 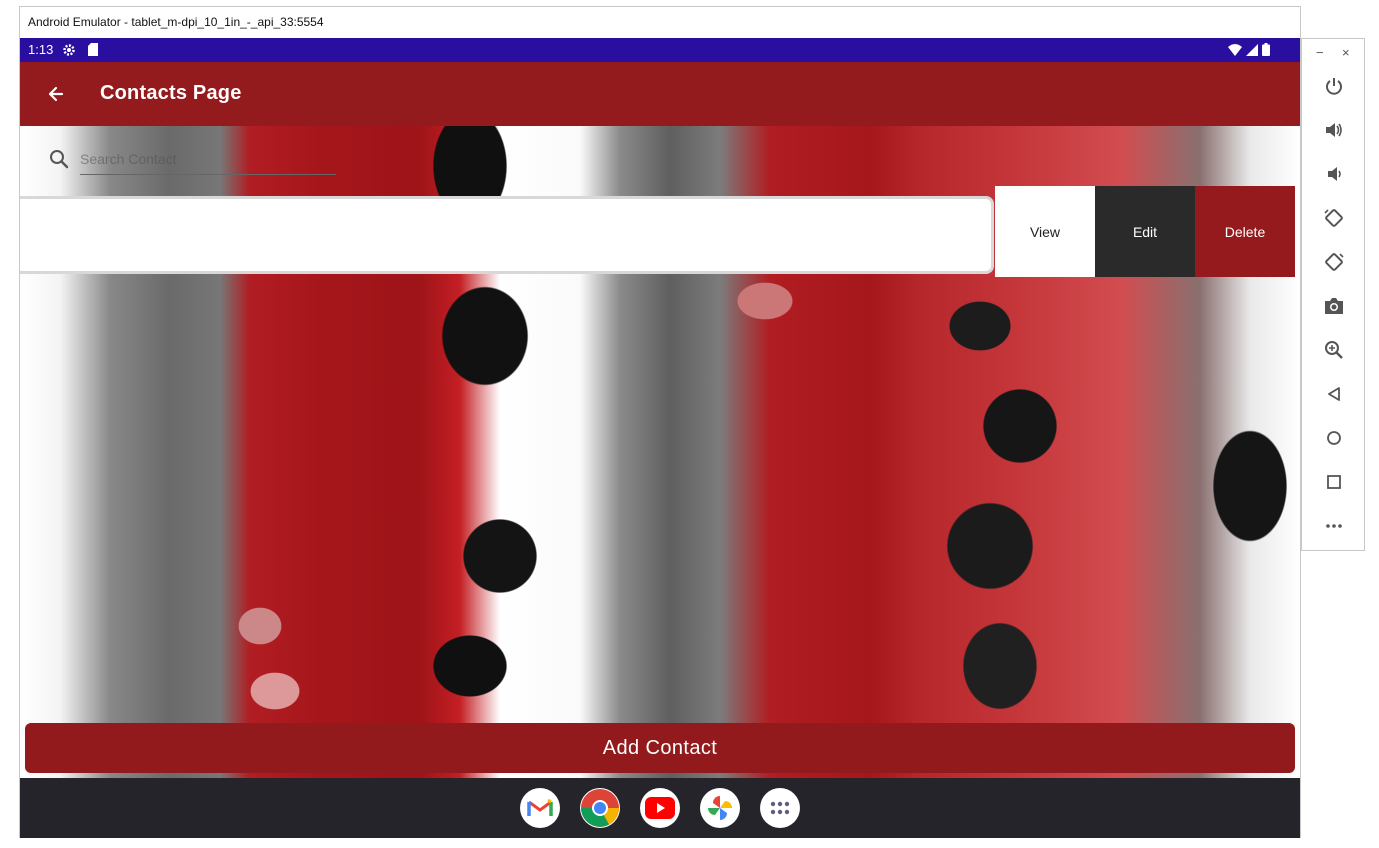 I want to click on rotate-left-icon, so click(x=1334, y=218).